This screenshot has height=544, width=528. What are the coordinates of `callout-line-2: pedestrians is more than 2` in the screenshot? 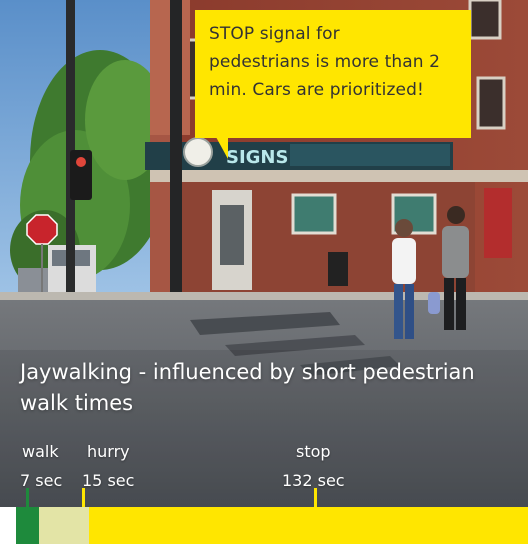 It's located at (325, 62).